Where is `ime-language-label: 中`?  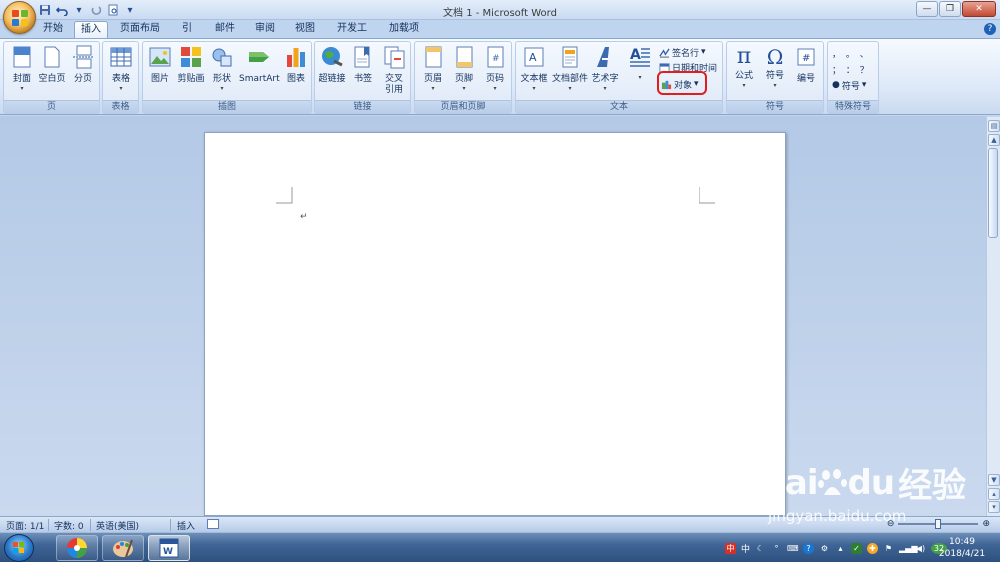 ime-language-label: 中 is located at coordinates (745, 548).